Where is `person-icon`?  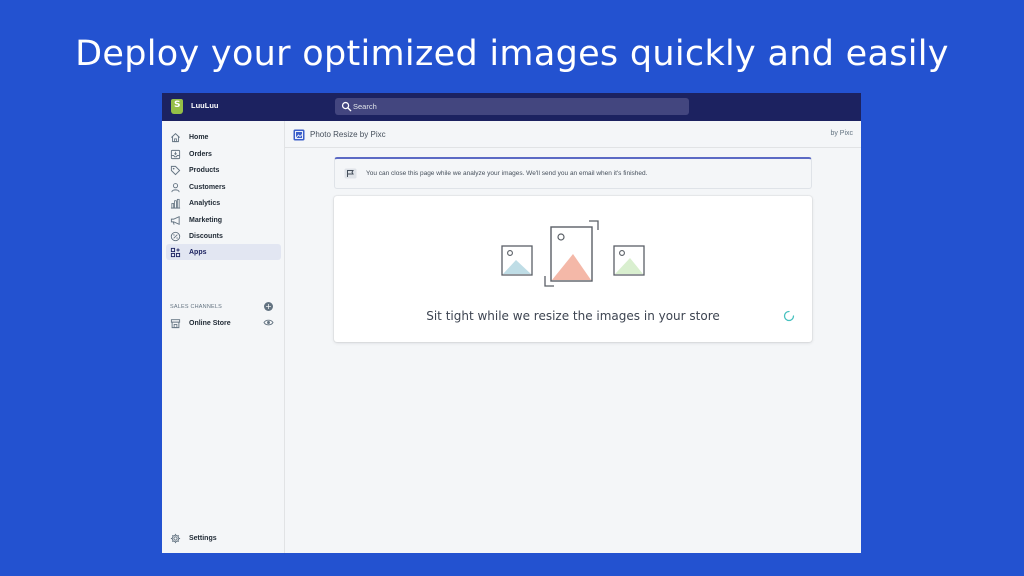
person-icon is located at coordinates (175, 187).